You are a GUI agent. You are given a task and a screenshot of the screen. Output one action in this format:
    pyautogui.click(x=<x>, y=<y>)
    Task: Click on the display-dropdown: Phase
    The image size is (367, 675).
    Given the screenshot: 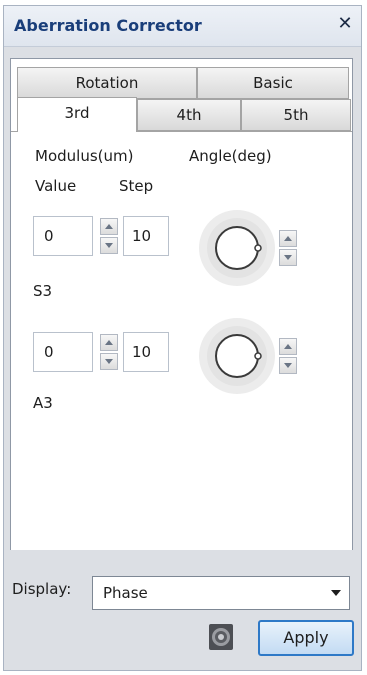 What is the action you would take?
    pyautogui.click(x=221, y=593)
    